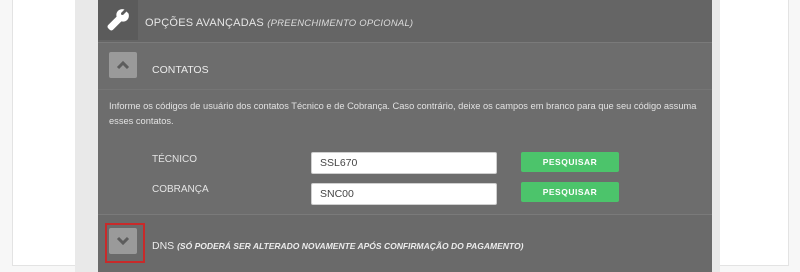 The width and height of the screenshot is (800, 272). I want to click on cobranca-search-button: PESQUISAR, so click(570, 192).